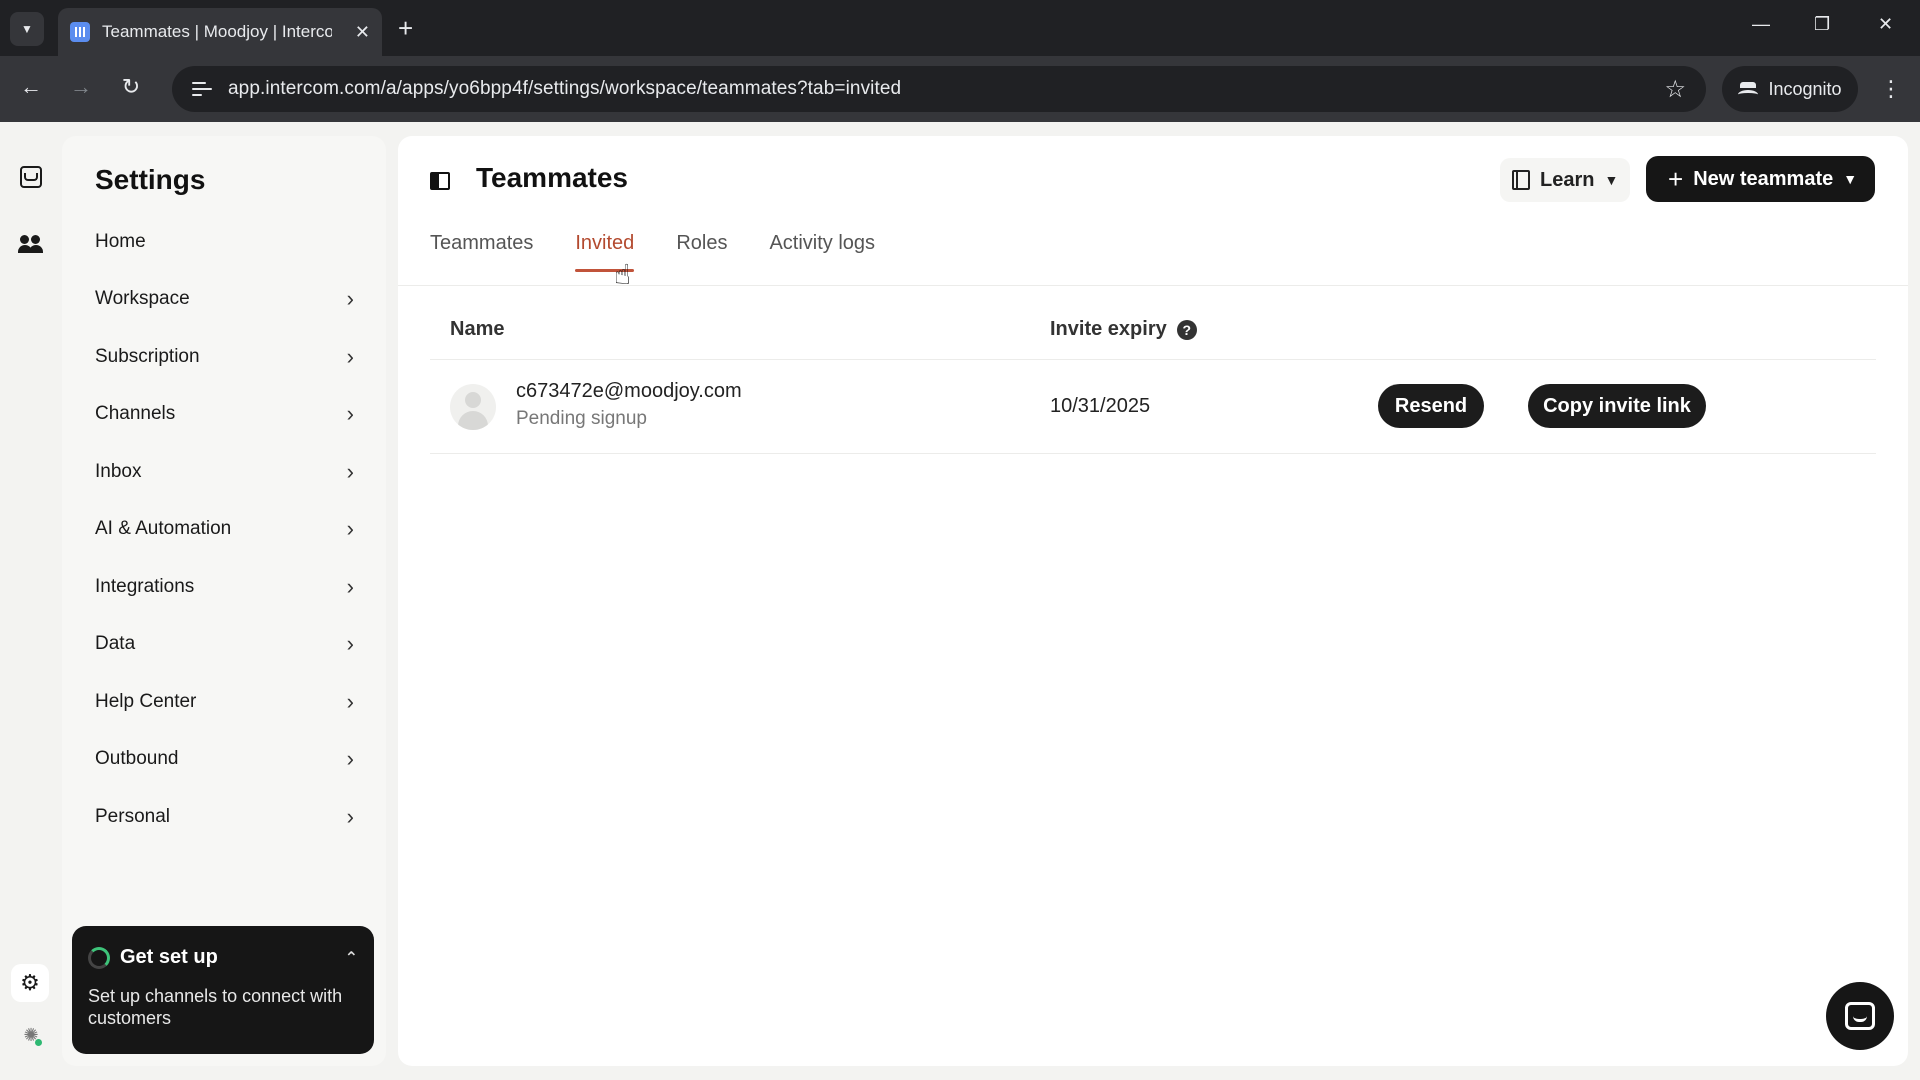 The height and width of the screenshot is (1080, 1920). I want to click on sidebar-item-personal: Personal ›, so click(224, 817).